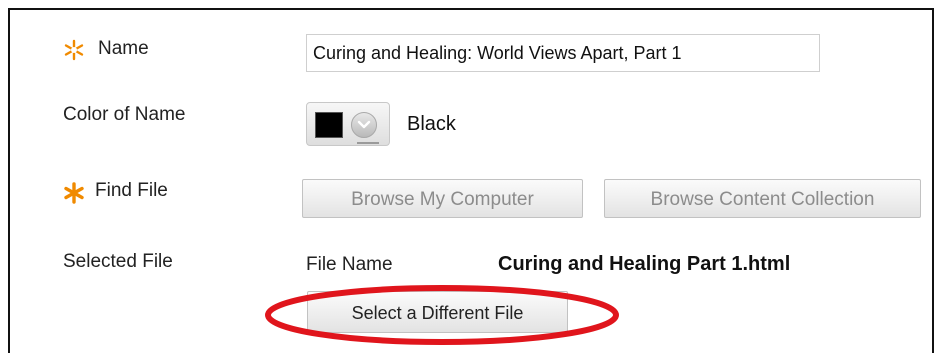 This screenshot has height=353, width=942. What do you see at coordinates (437, 312) in the screenshot?
I see `select-different-file-button: Select a Different File` at bounding box center [437, 312].